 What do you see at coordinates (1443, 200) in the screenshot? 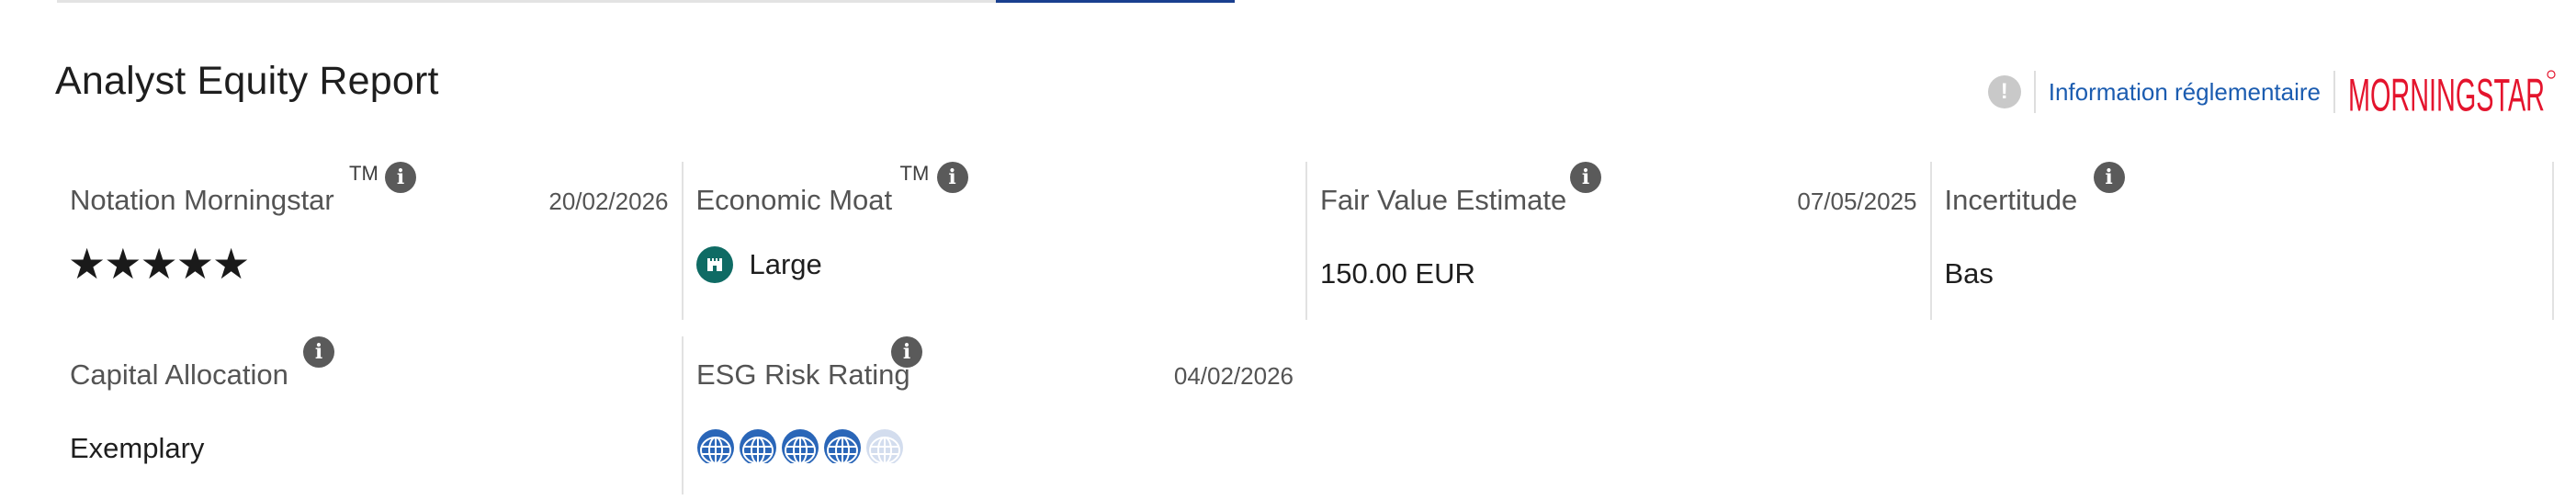
I see `fair-value-label: Fair Value Estimate` at bounding box center [1443, 200].